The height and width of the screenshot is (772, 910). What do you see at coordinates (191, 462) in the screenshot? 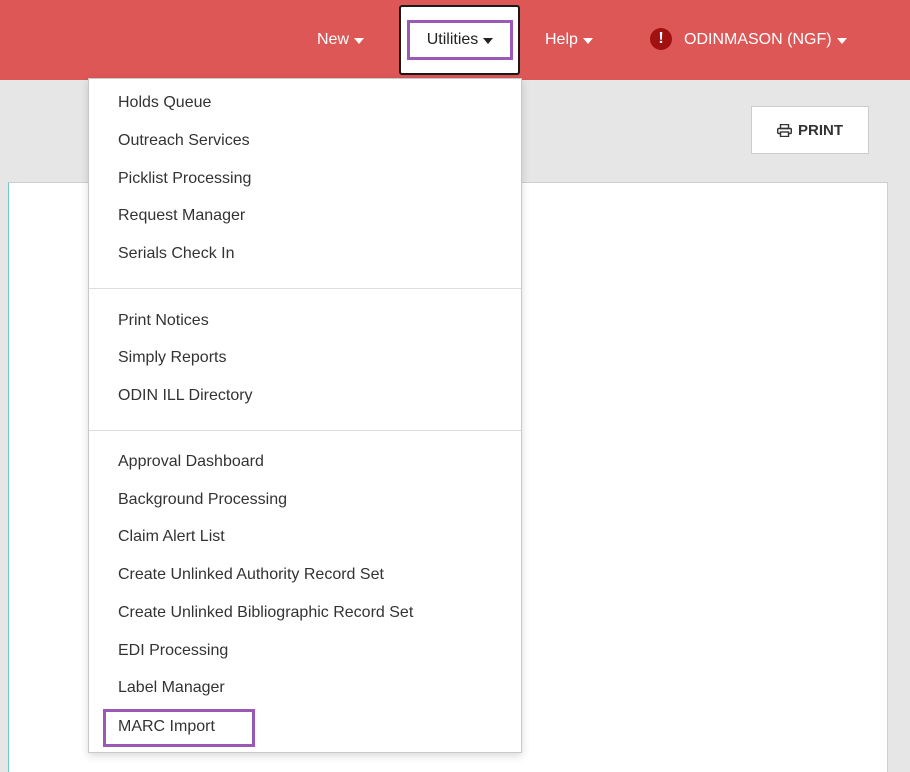
I see `menu-item-approval-dashboard: Approval Dashboard` at bounding box center [191, 462].